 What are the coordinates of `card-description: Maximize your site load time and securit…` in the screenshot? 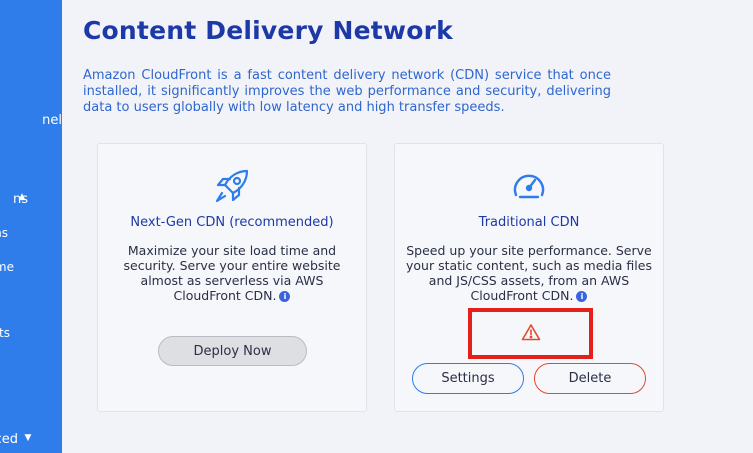 It's located at (232, 273).